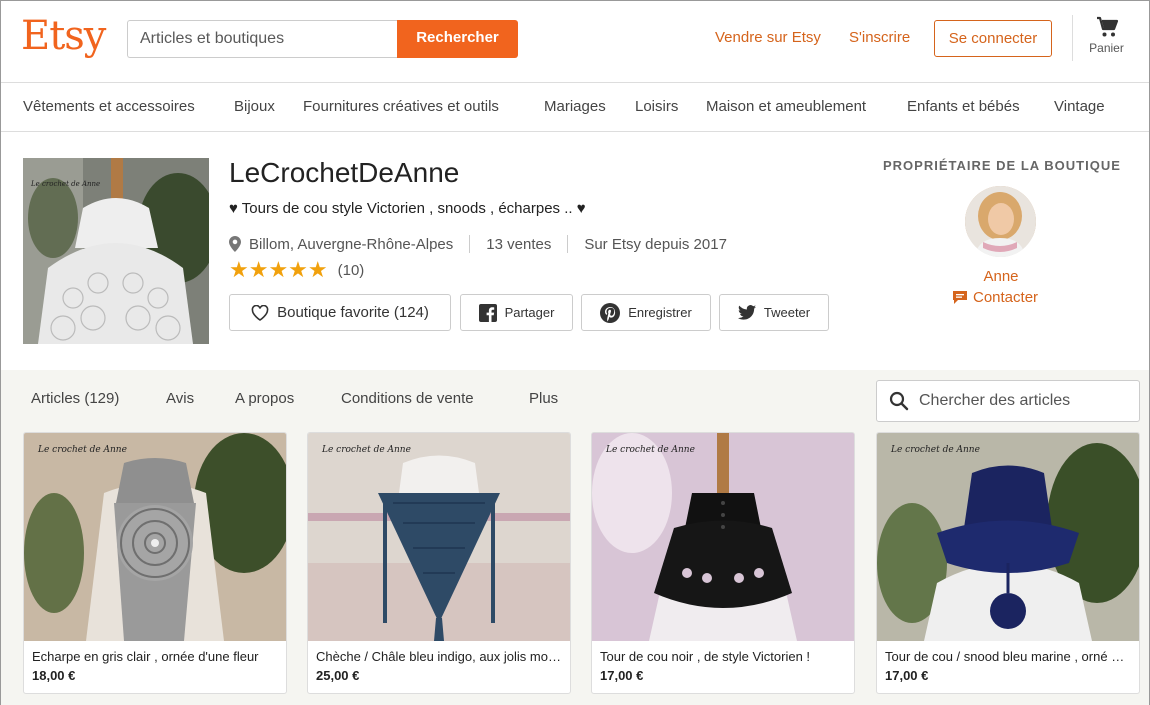 Image resolution: width=1150 pixels, height=705 pixels. I want to click on message-icon, so click(960, 297).